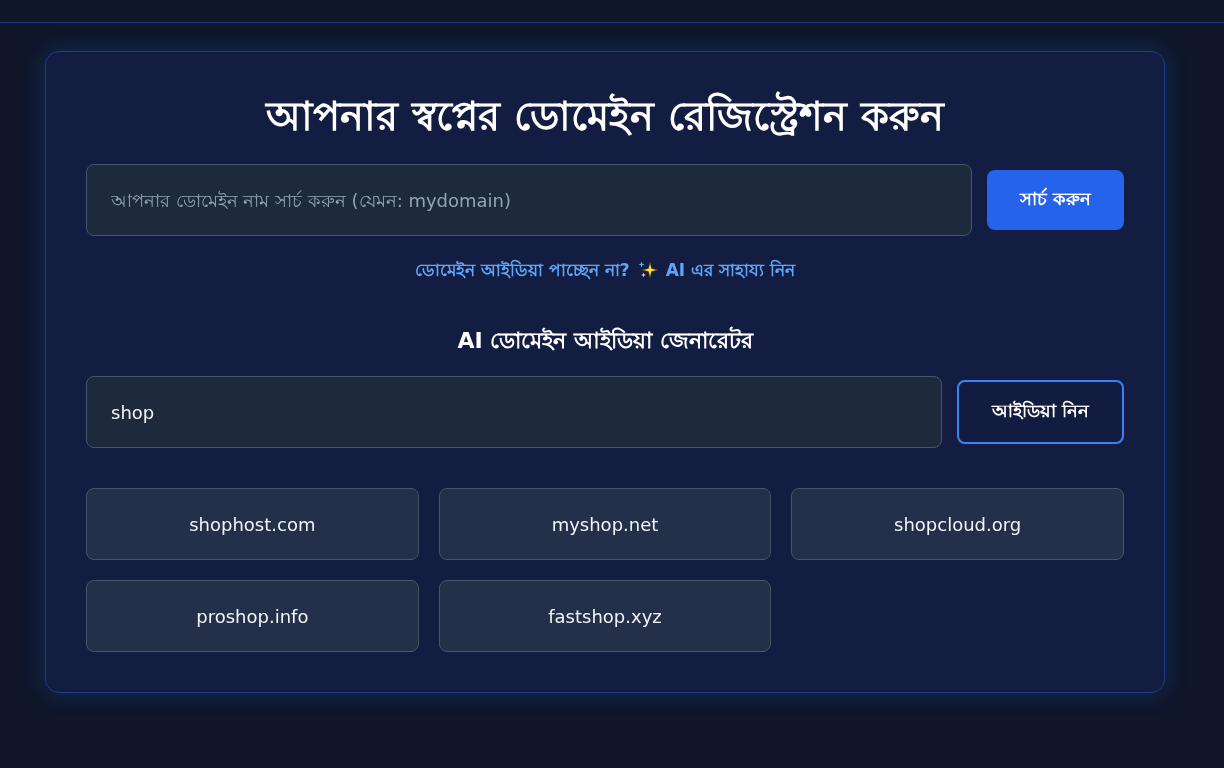  What do you see at coordinates (252, 616) in the screenshot?
I see `domain-suggestion-card: proshop.info` at bounding box center [252, 616].